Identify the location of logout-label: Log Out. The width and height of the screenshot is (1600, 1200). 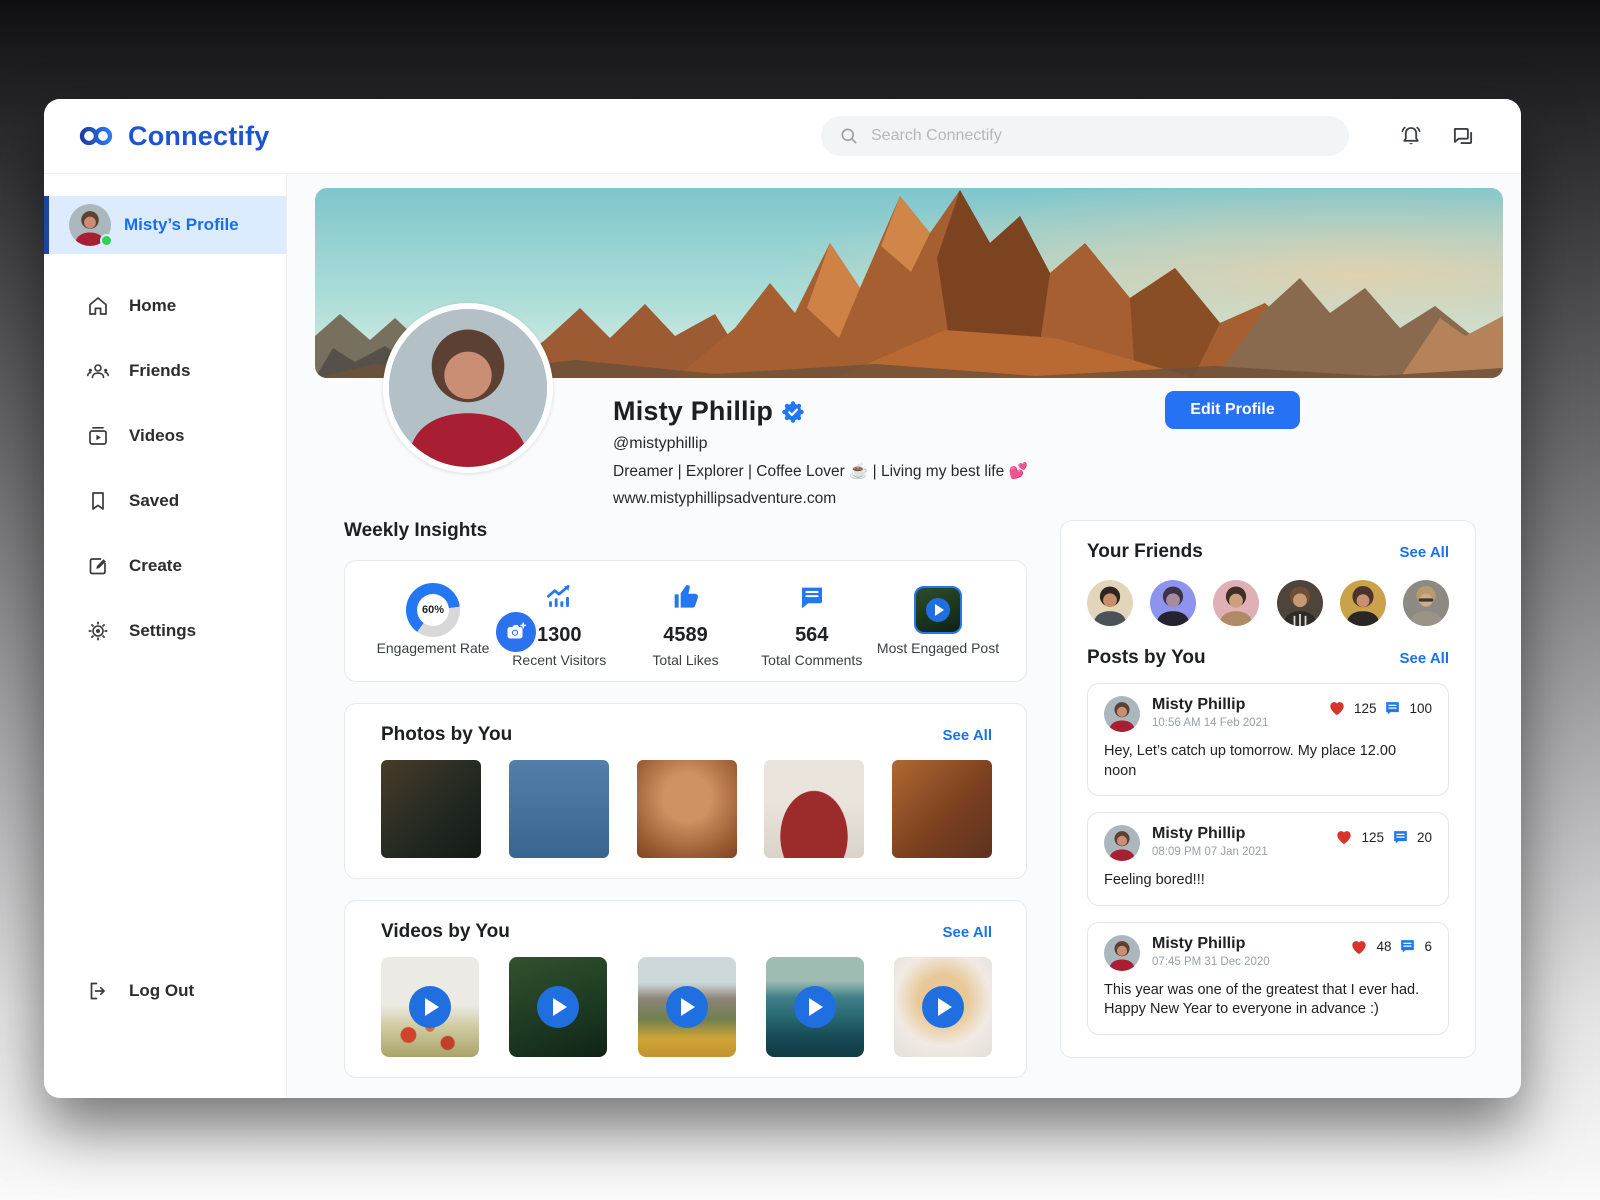
(162, 990).